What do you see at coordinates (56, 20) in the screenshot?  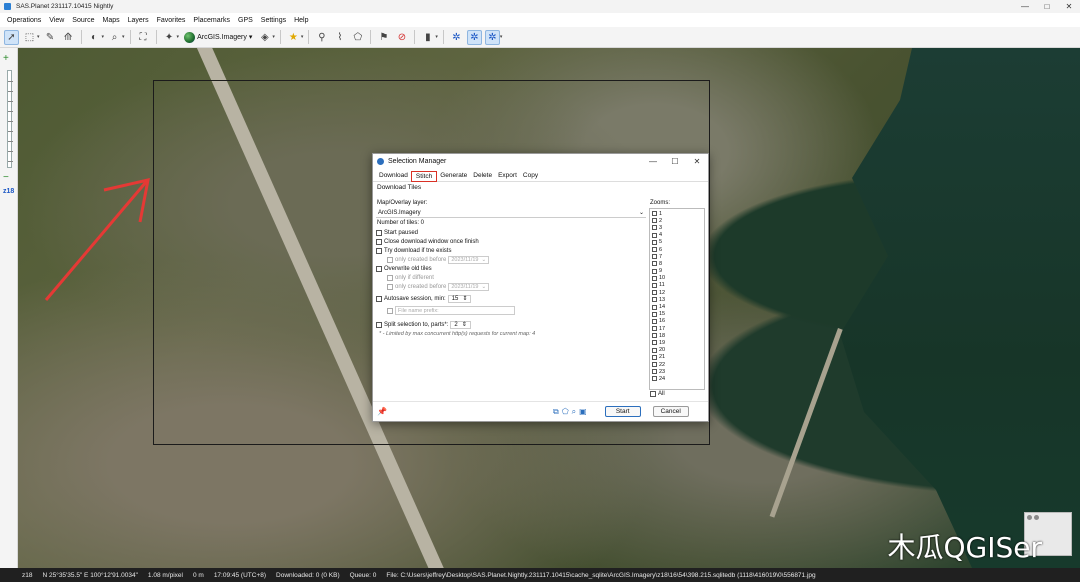 I see `menu-view: View` at bounding box center [56, 20].